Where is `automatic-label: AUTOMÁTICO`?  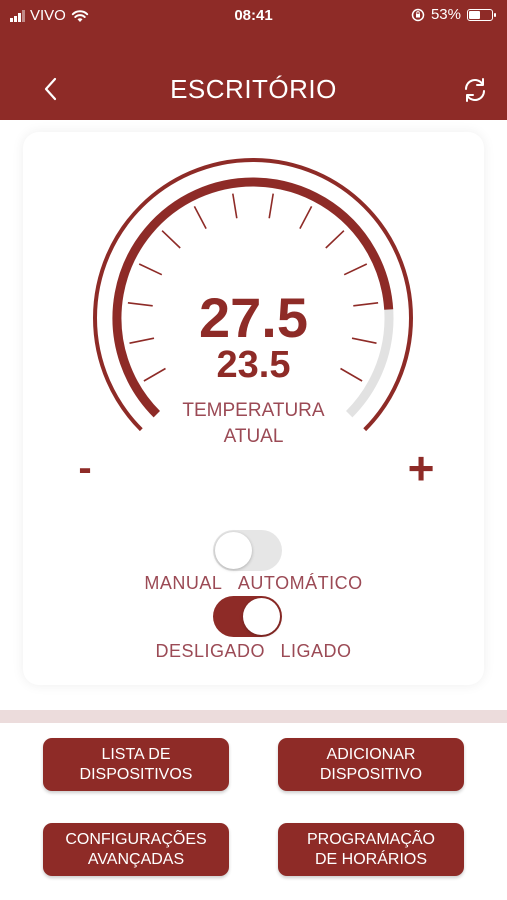
automatic-label: AUTOMÁTICO is located at coordinates (300, 583).